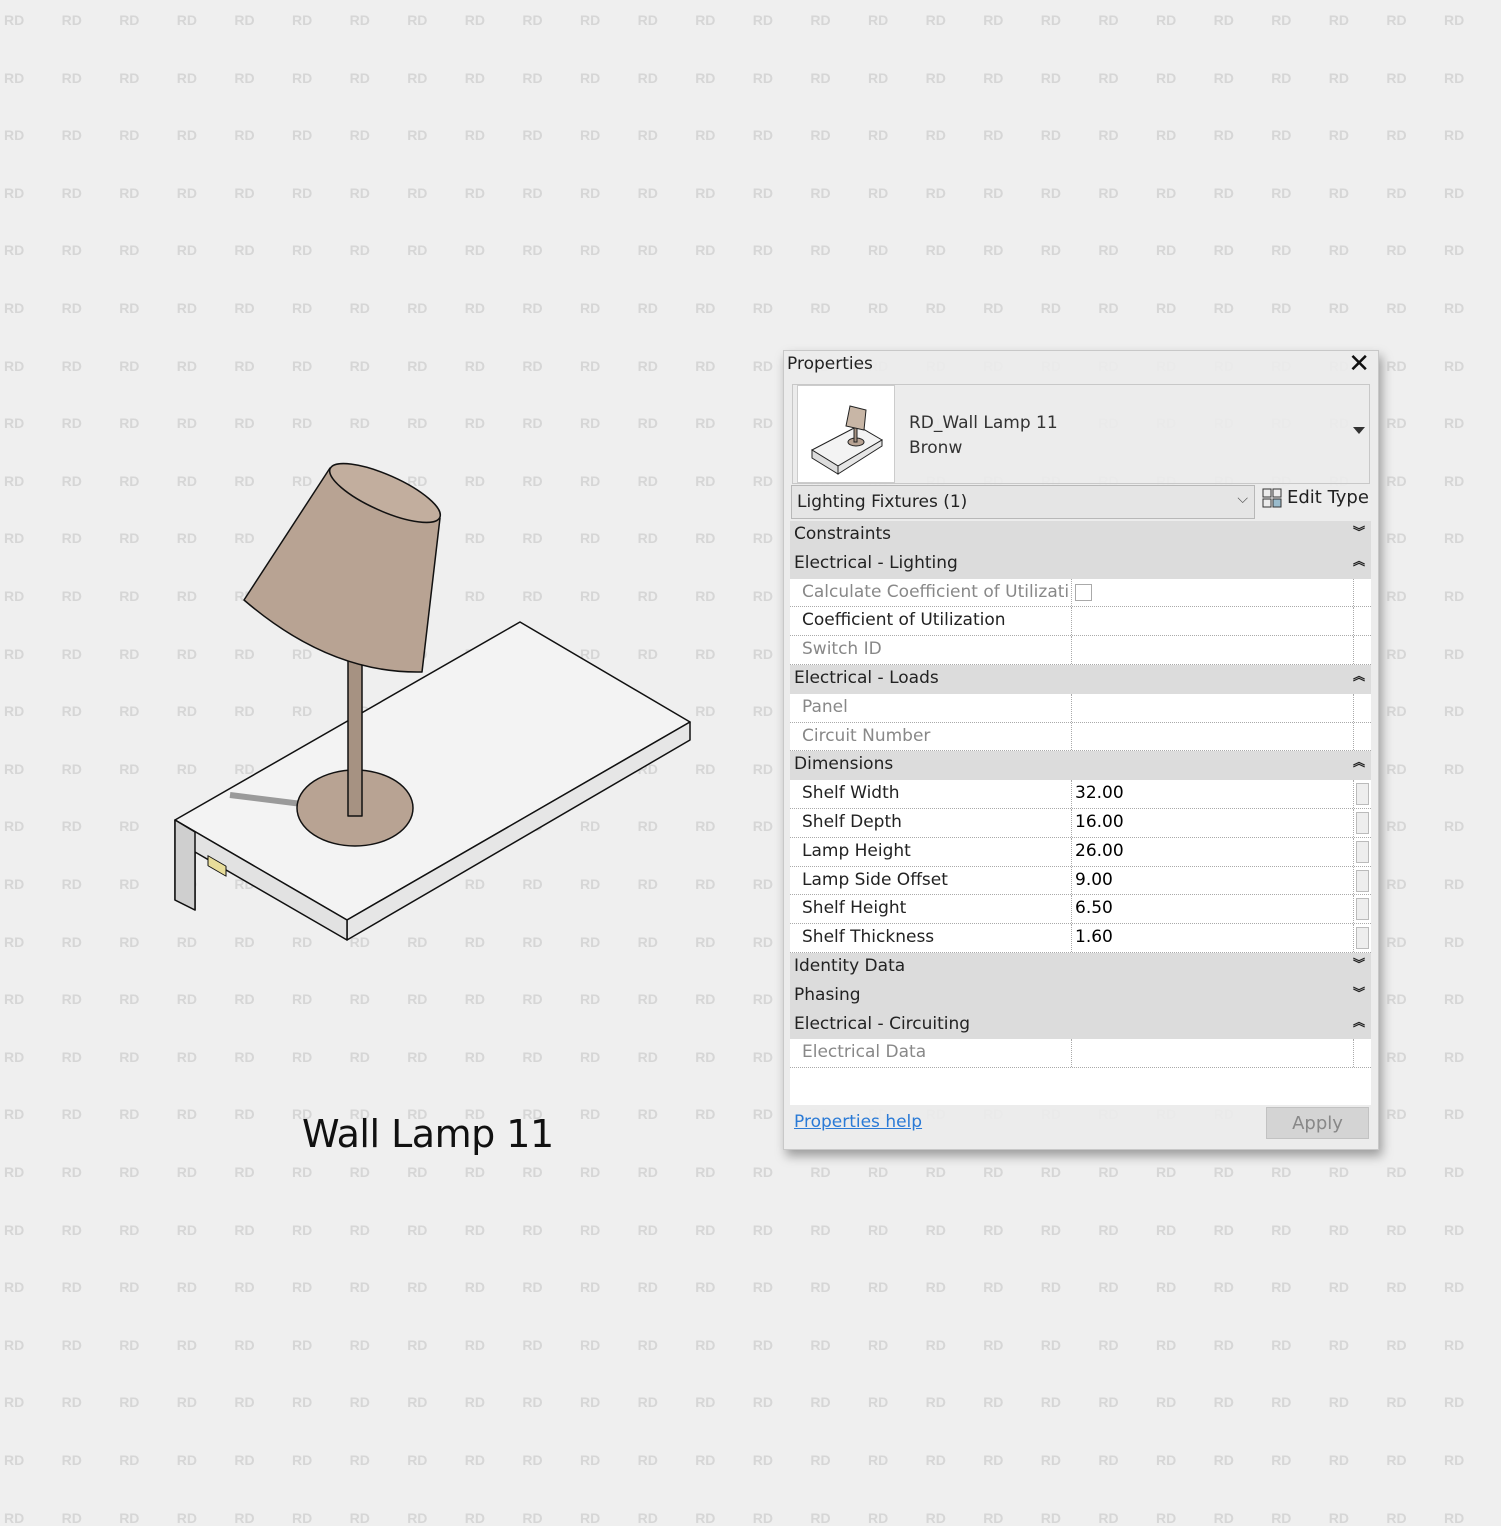 Image resolution: width=1501 pixels, height=1526 pixels. What do you see at coordinates (1359, 364) in the screenshot?
I see `close-icon: ✕` at bounding box center [1359, 364].